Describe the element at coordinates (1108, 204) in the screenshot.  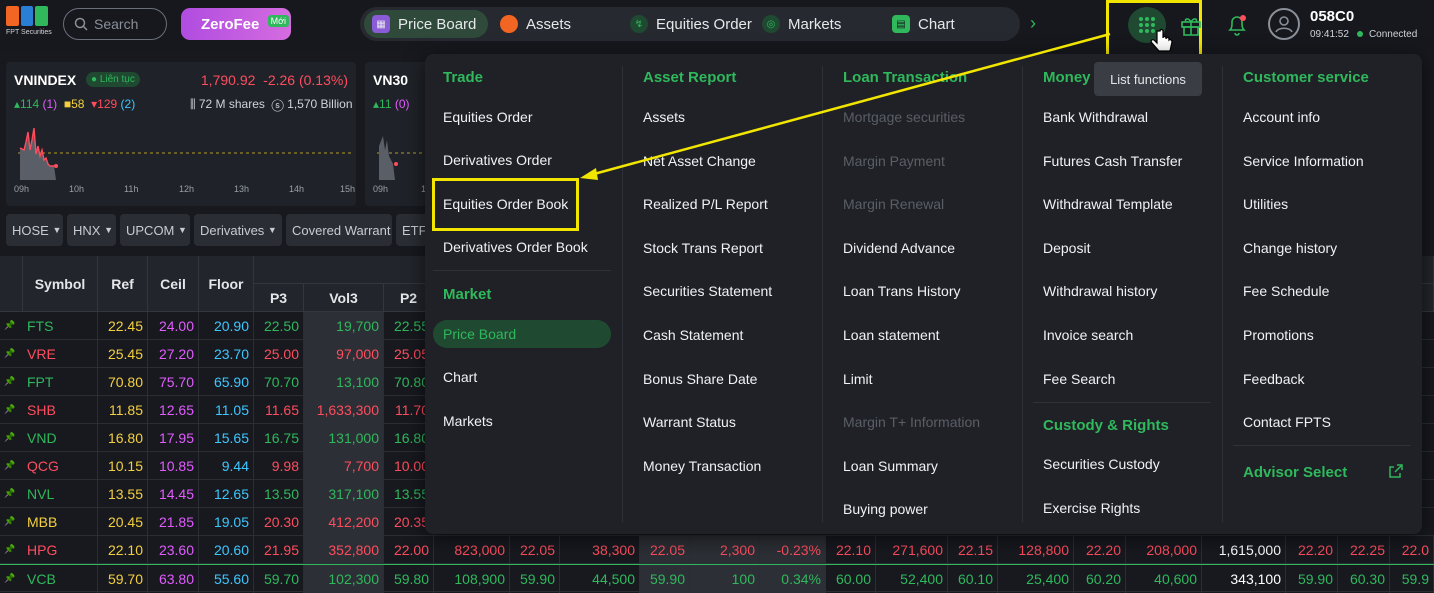
I see `menu-item-money-2: Withdrawal Template` at that location.